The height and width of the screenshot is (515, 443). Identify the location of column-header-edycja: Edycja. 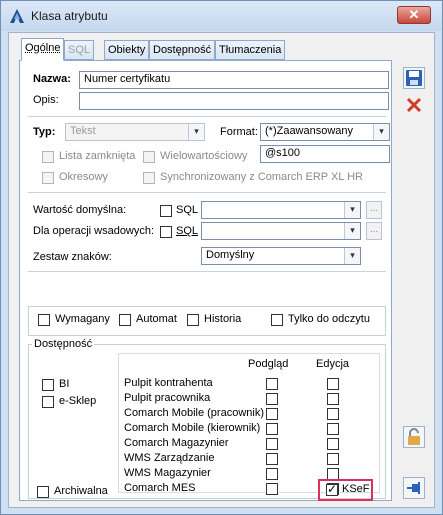
(333, 364).